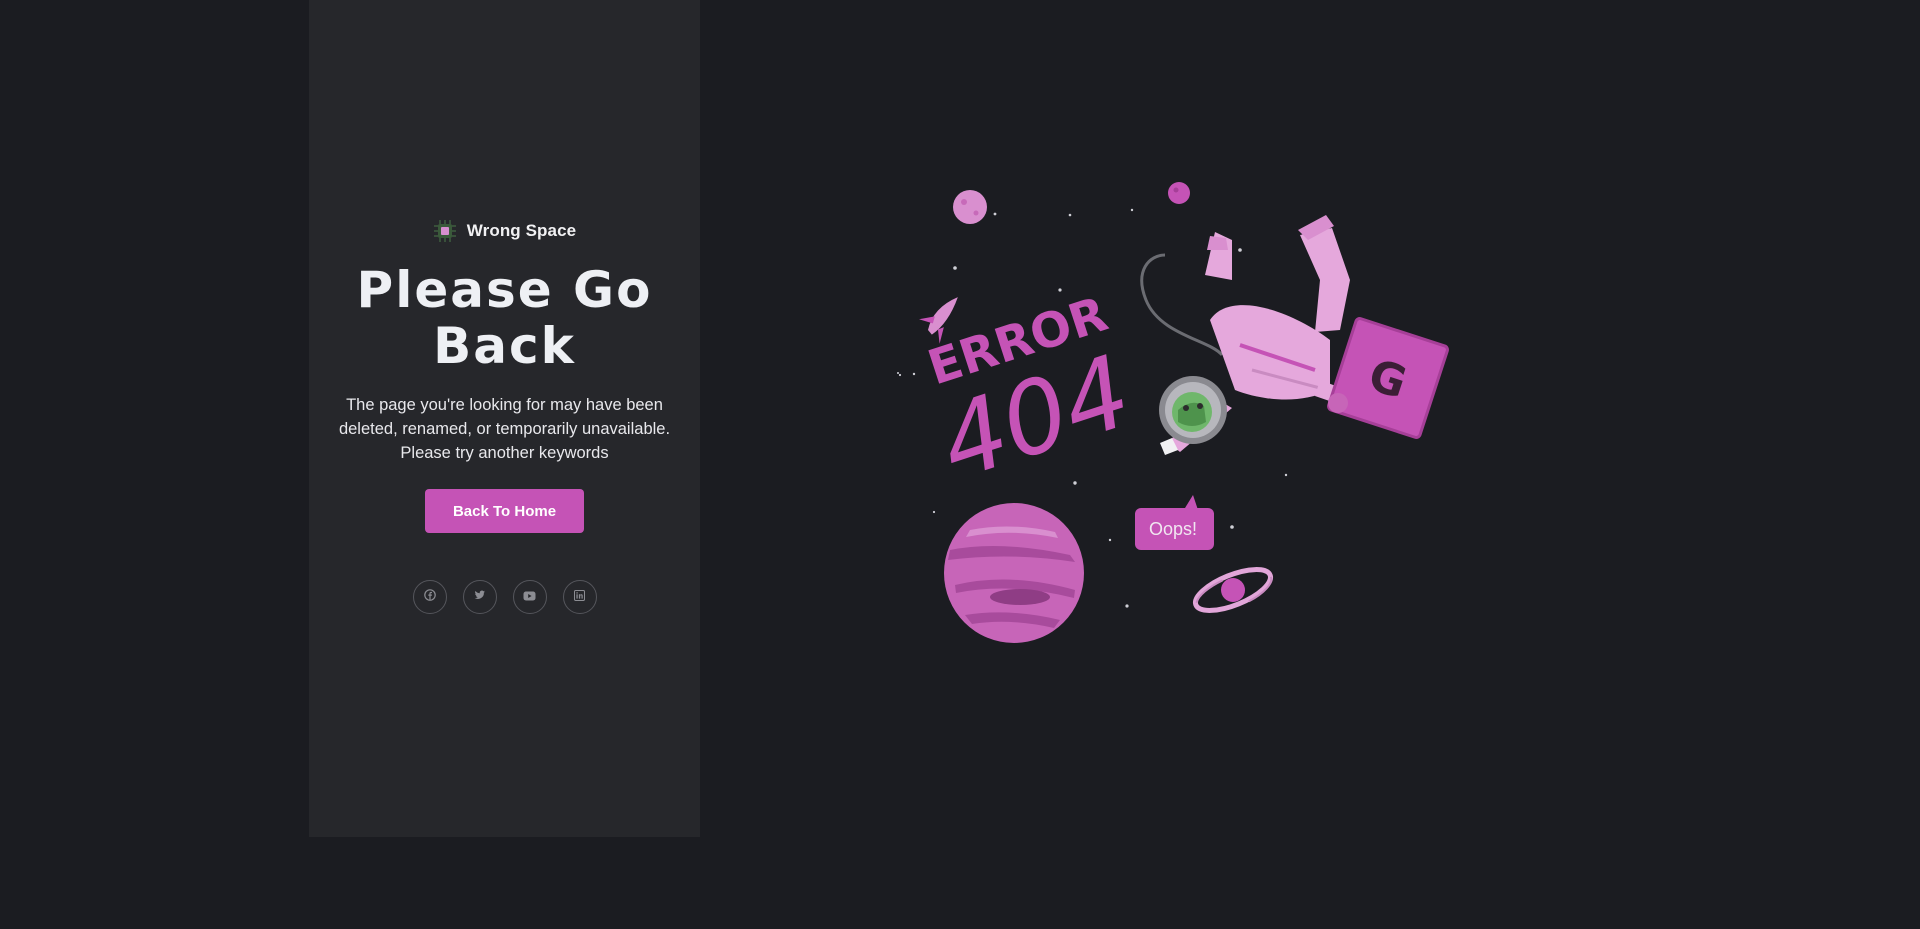 The height and width of the screenshot is (929, 1920). I want to click on g-box: G, so click(1388, 378).